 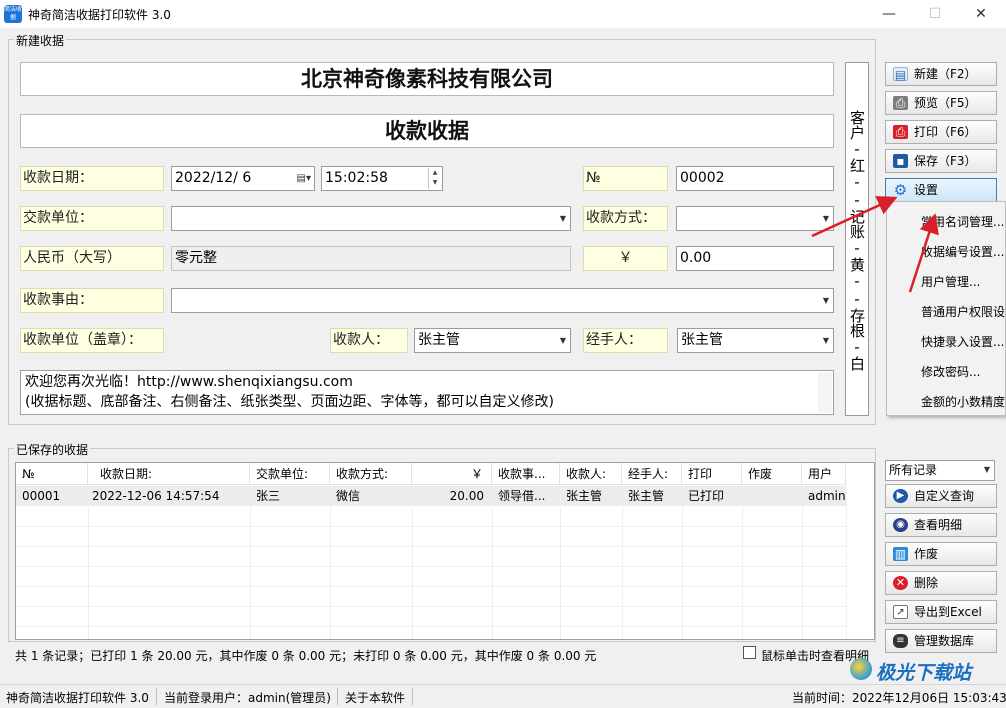 What do you see at coordinates (948, 612) in the screenshot?
I see `export-excel-label: 导出到Excel` at bounding box center [948, 612].